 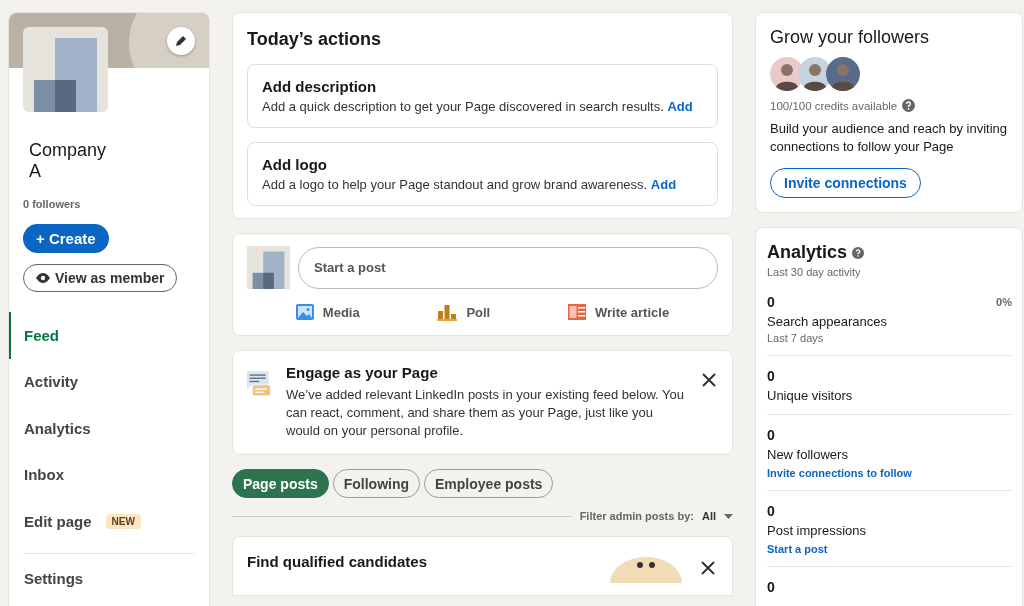 What do you see at coordinates (447, 312) in the screenshot?
I see `bar-chart-icon` at bounding box center [447, 312].